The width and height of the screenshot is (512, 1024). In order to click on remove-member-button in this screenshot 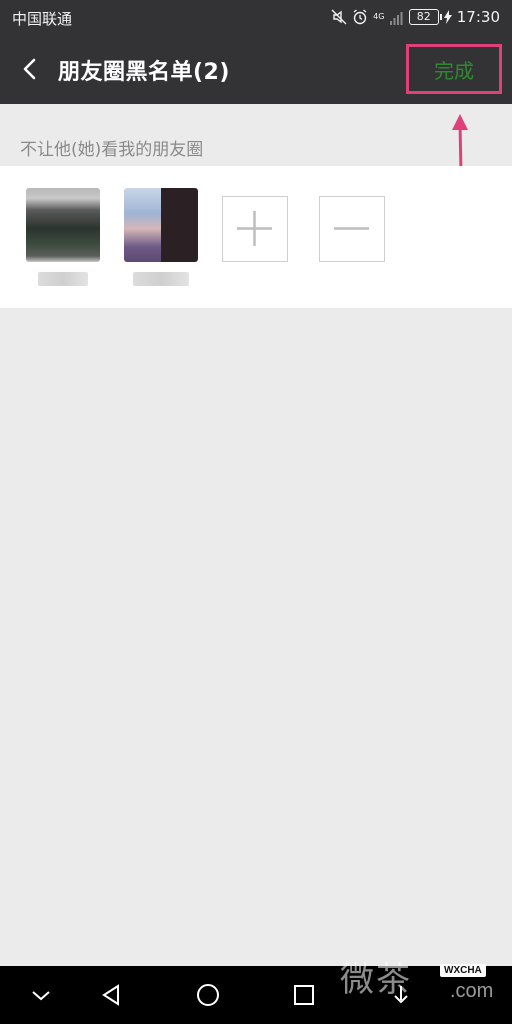, I will do `click(352, 229)`.